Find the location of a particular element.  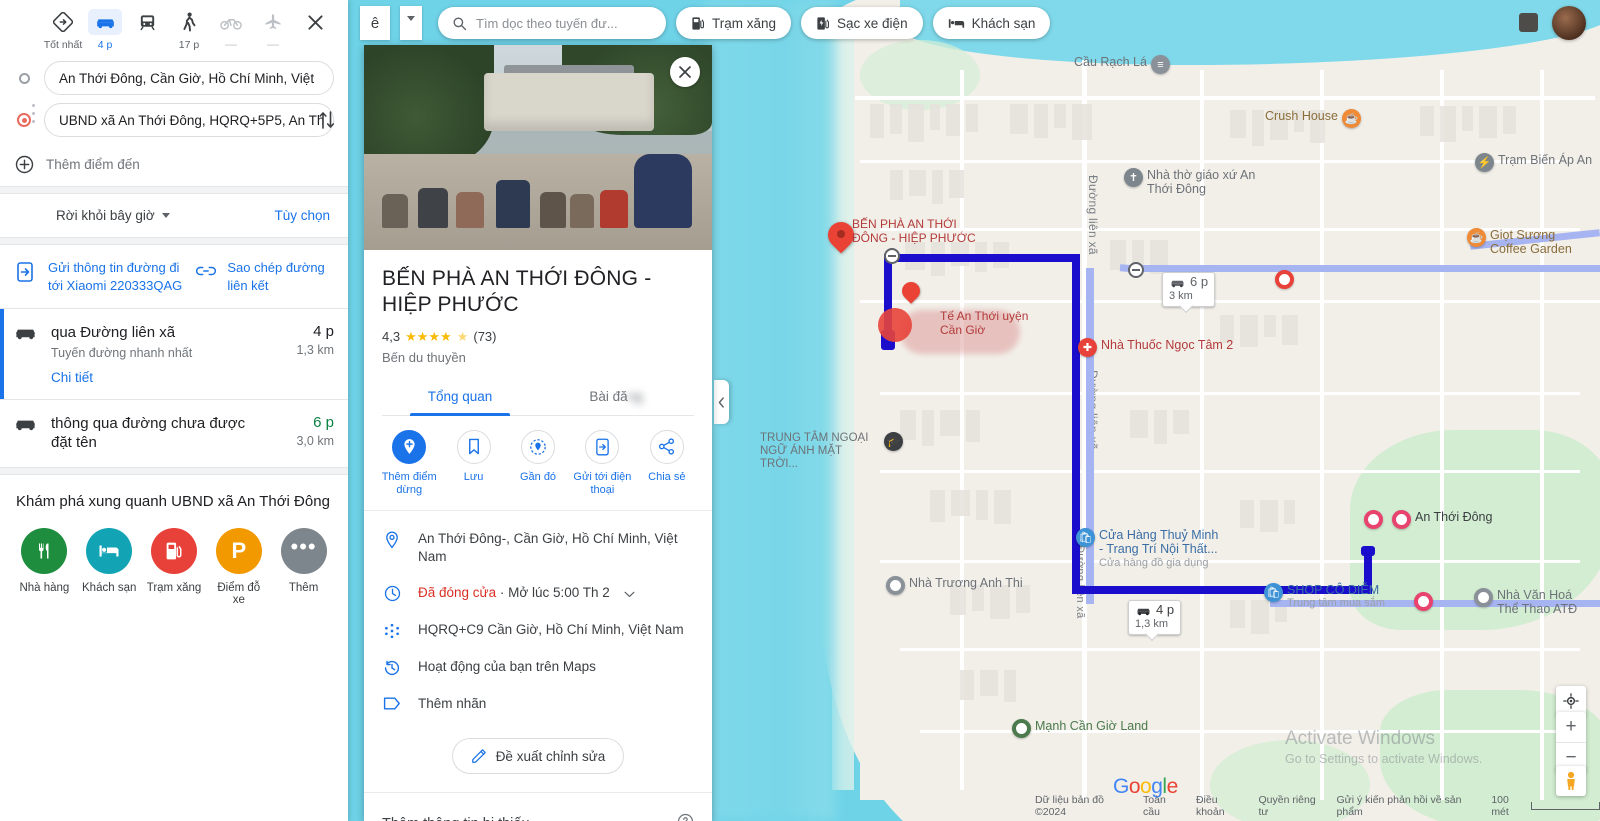

suggest-edit-button: Đề xuất chỉnh sửa is located at coordinates (538, 756).